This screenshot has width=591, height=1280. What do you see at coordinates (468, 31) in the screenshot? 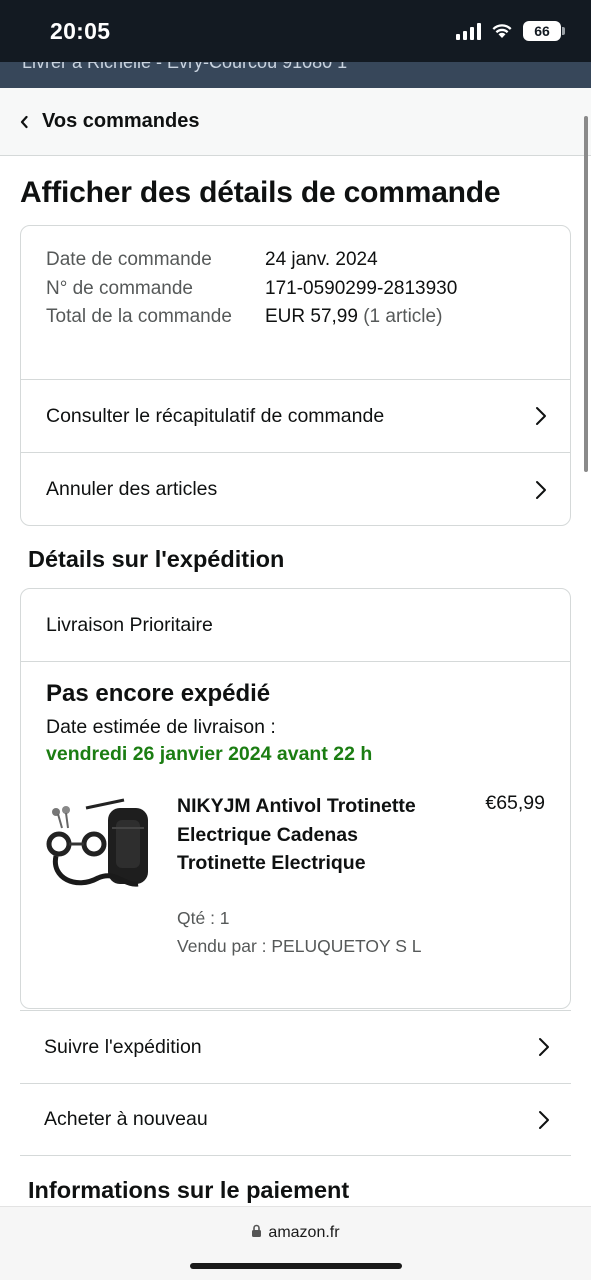
I see `cellular-signal-icon` at bounding box center [468, 31].